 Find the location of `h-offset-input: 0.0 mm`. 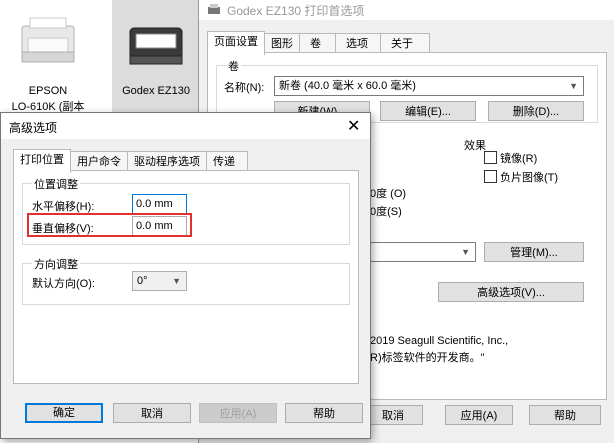

h-offset-input: 0.0 mm is located at coordinates (159, 204).